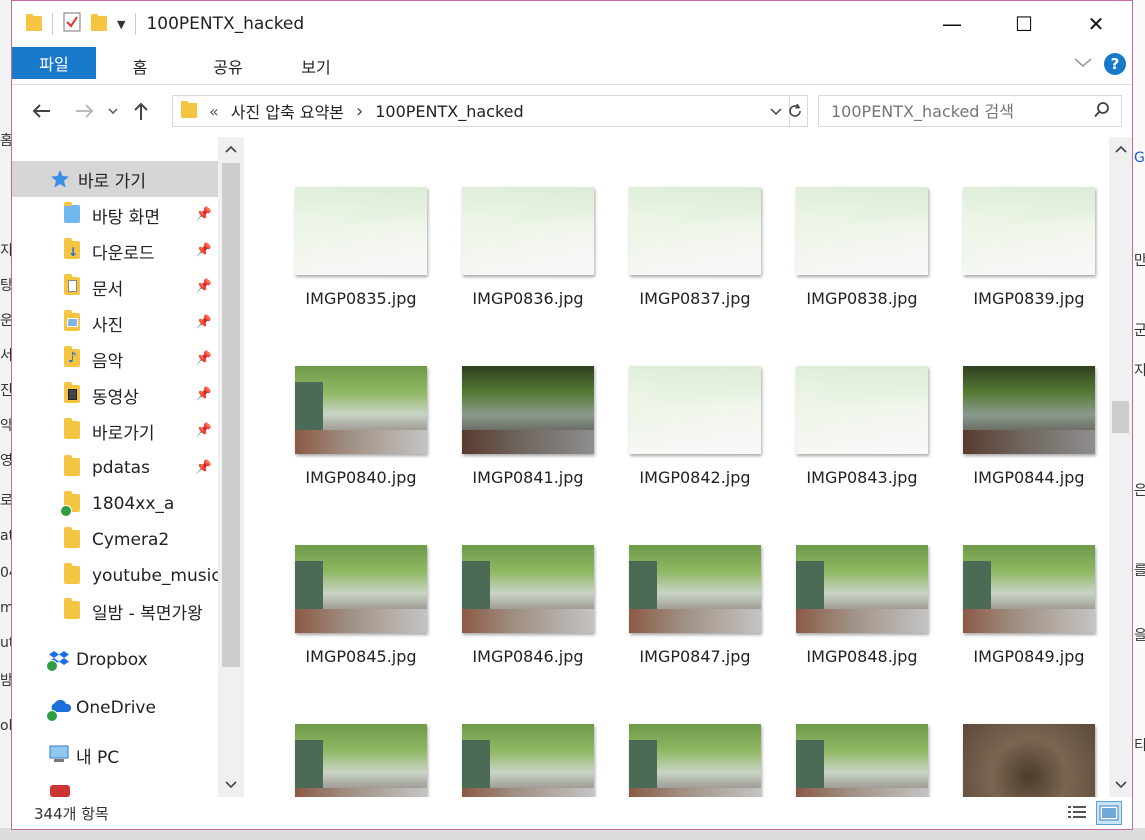 This screenshot has width=1145, height=840. I want to click on sidebar-item-onedrive: OneDrive, so click(115, 708).